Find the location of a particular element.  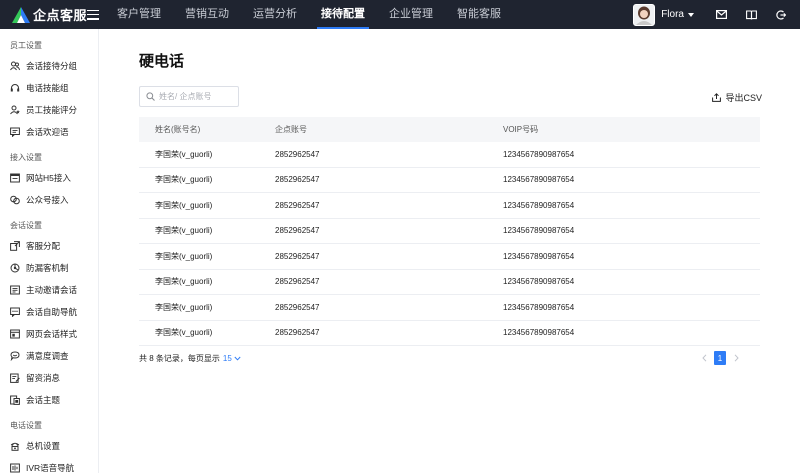

search-input is located at coordinates (198, 96).